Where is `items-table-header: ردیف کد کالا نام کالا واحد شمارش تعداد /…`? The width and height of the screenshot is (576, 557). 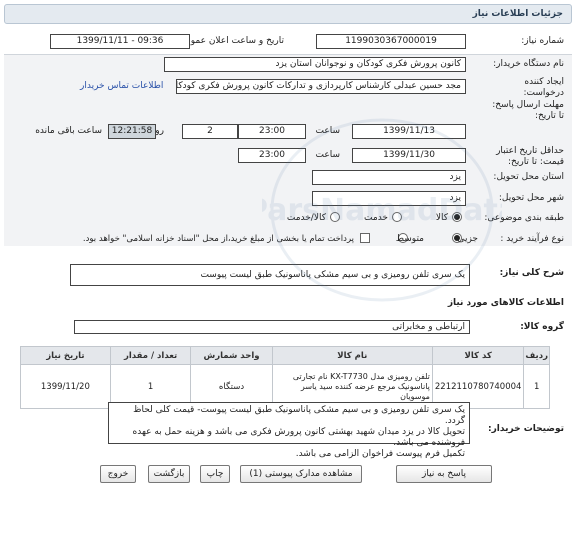
items-table-header: ردیف کد کالا نام کالا واحد شمارش تعداد /… is located at coordinates (285, 355).